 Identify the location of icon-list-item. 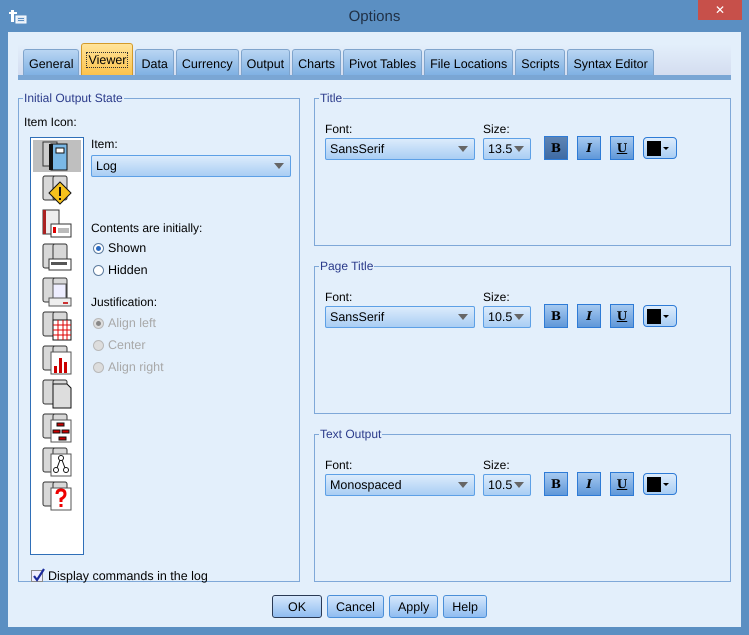
(57, 156).